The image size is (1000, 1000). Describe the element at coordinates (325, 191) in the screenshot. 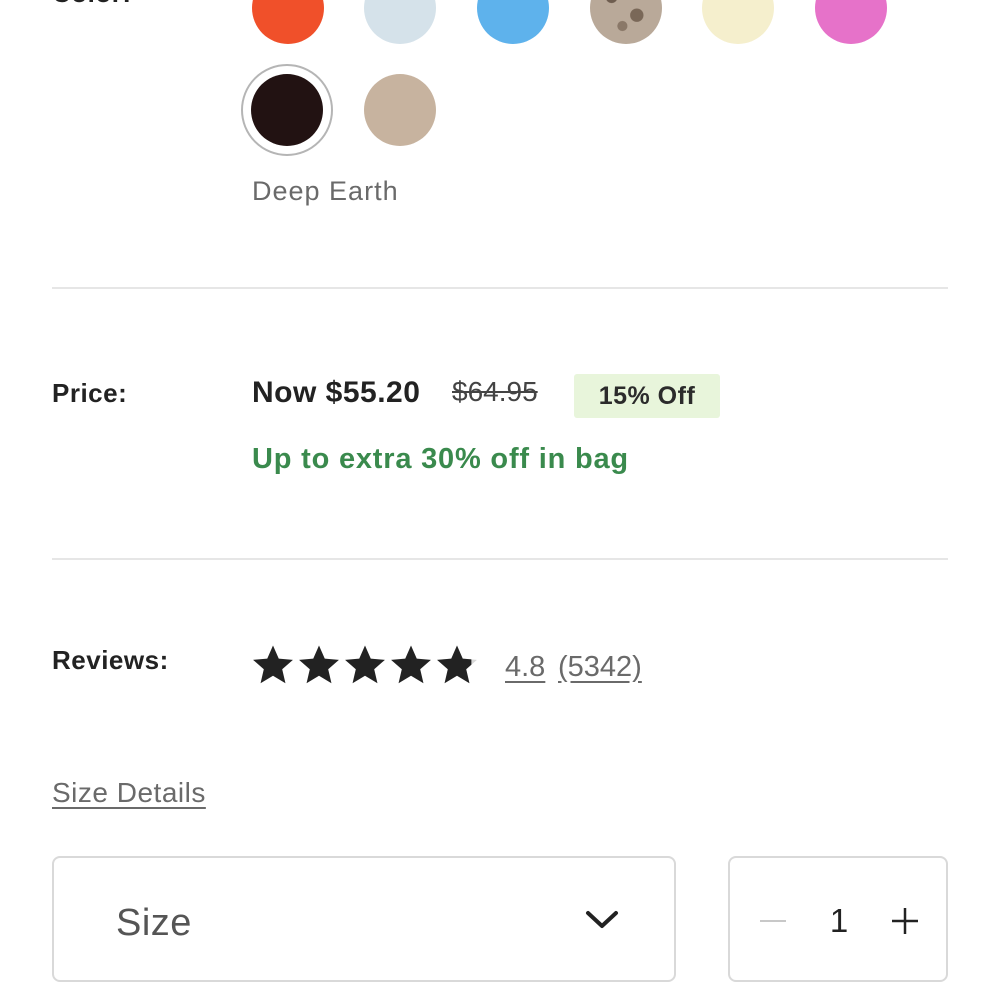

I see `selected-color-name: Deep Earth` at that location.